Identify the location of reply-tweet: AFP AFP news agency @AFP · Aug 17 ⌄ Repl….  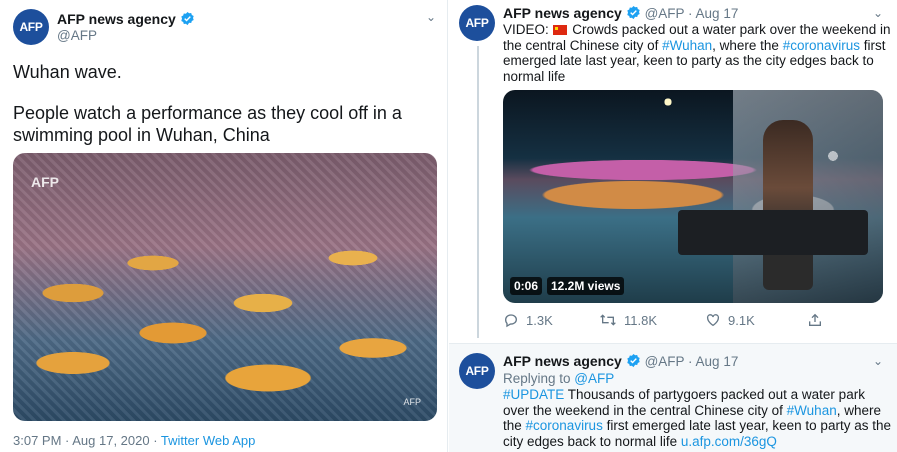
(673, 397).